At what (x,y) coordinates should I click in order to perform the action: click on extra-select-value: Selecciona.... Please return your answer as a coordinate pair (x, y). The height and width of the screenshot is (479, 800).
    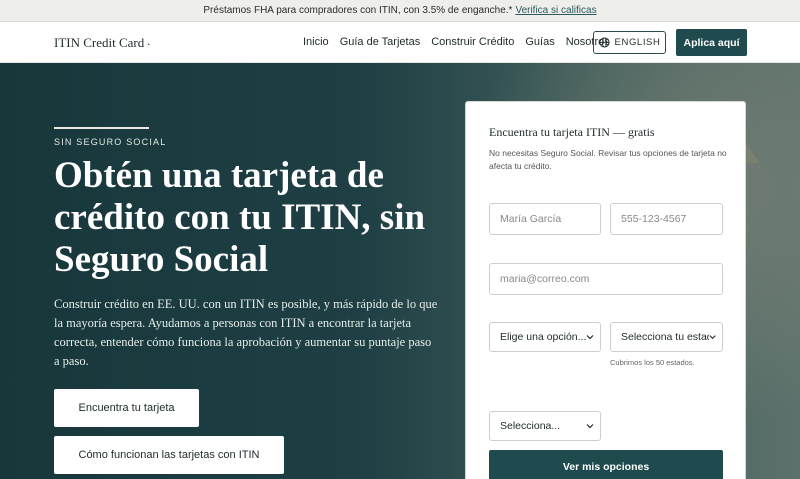
    Looking at the image, I should click on (530, 426).